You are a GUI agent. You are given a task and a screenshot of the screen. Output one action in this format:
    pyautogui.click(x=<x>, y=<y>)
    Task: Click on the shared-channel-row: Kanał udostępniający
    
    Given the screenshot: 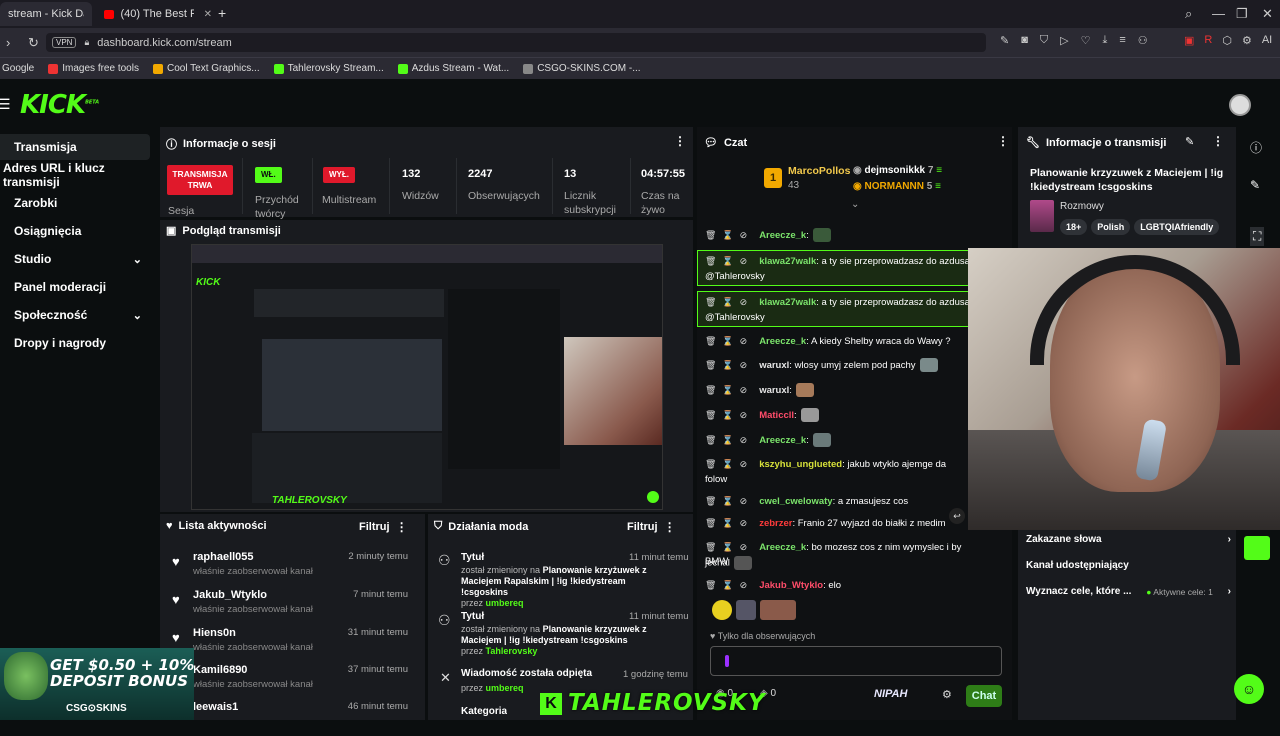 What is the action you would take?
    pyautogui.click(x=1128, y=565)
    